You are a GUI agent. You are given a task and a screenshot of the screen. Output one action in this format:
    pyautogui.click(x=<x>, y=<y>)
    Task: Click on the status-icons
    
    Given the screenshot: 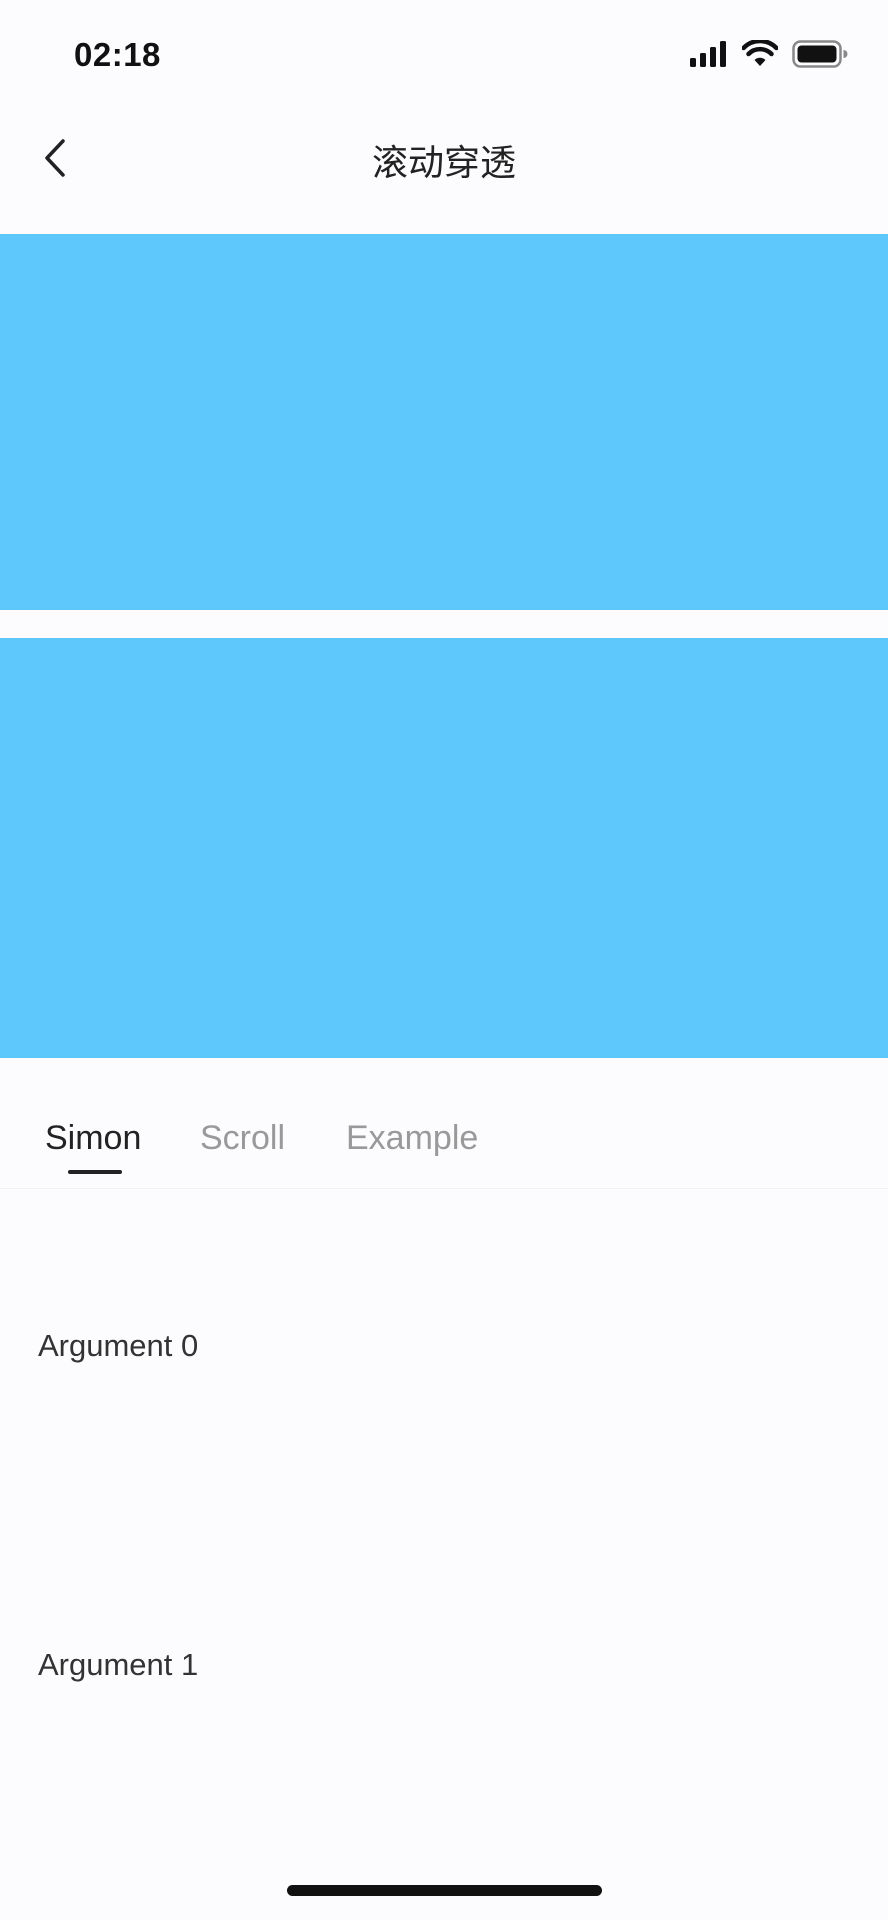 What is the action you would take?
    pyautogui.click(x=769, y=55)
    